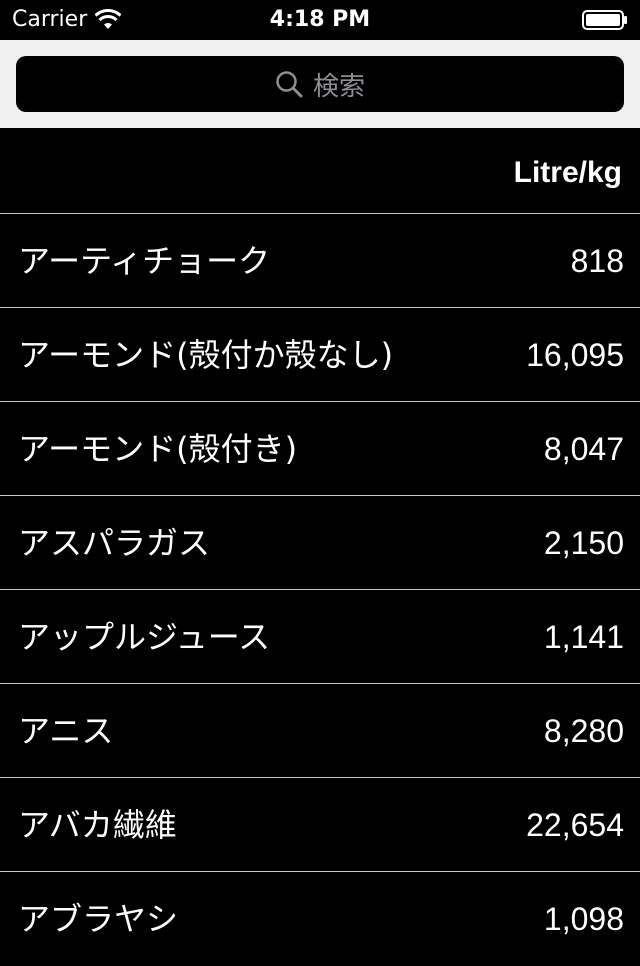 The height and width of the screenshot is (966, 640). I want to click on search-placeholder: 検索, so click(338, 86).